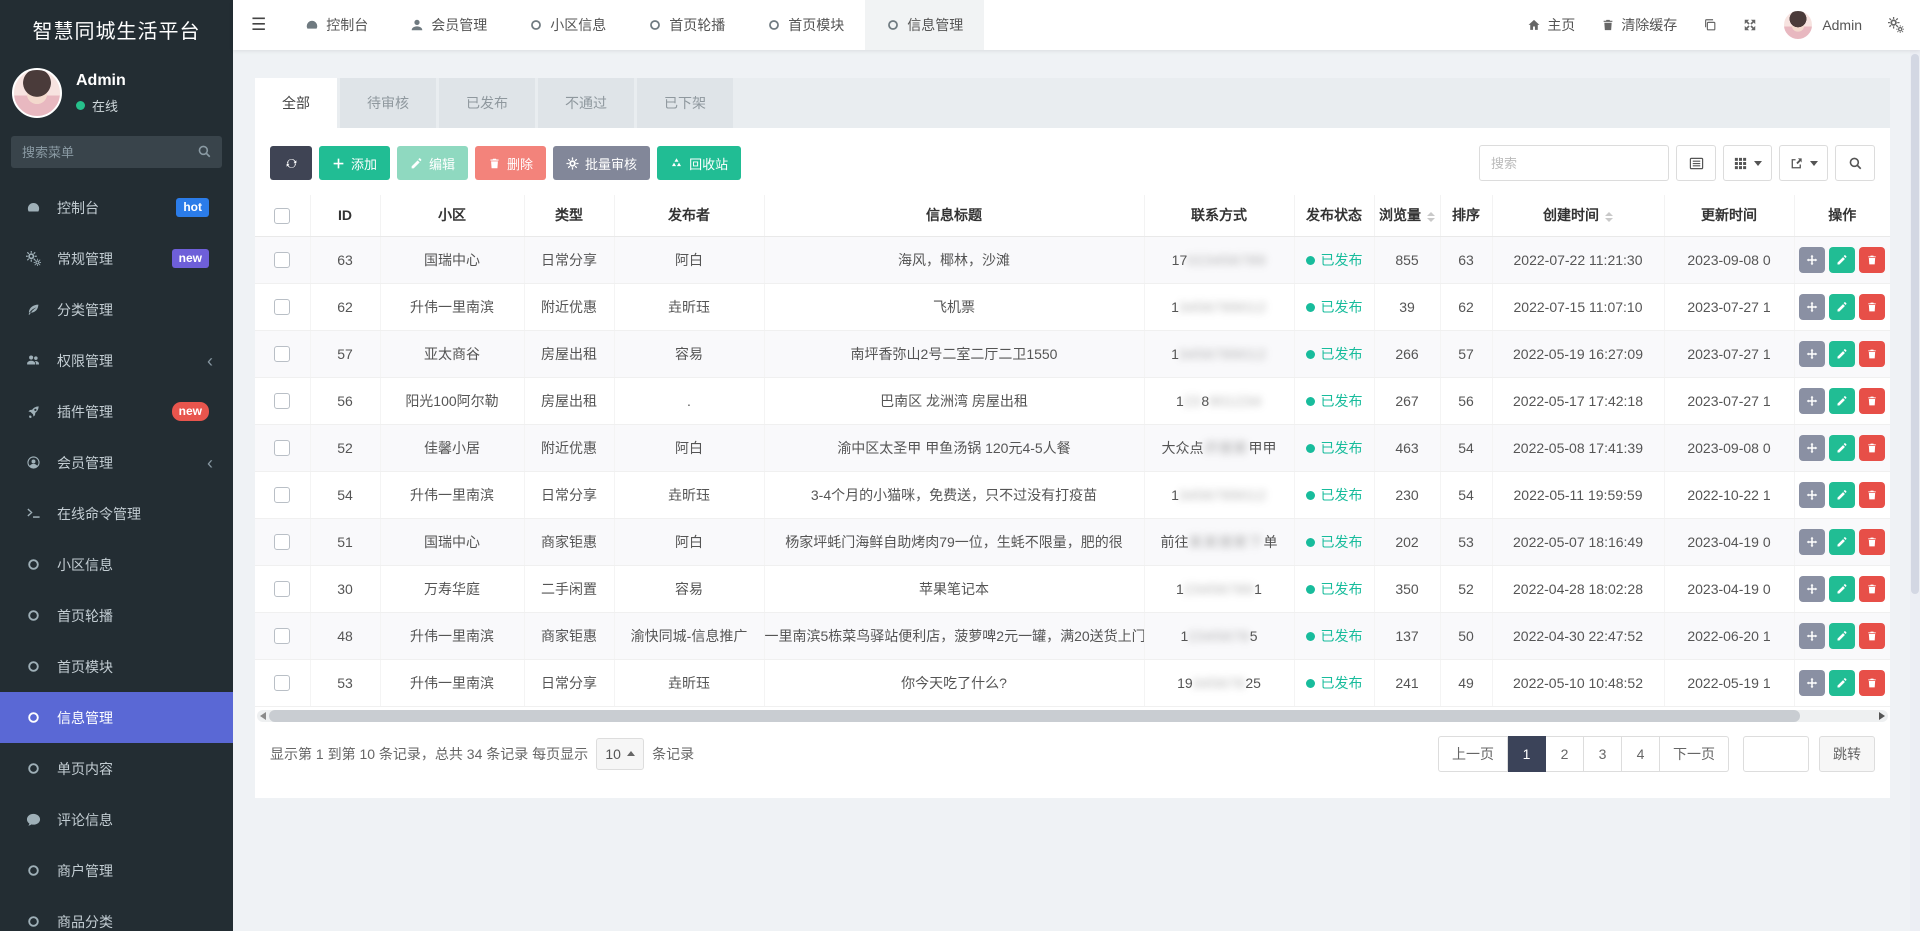 Image resolution: width=1920 pixels, height=931 pixels. What do you see at coordinates (1915, 324) in the screenshot?
I see `vertical-scrollbar-thumb` at bounding box center [1915, 324].